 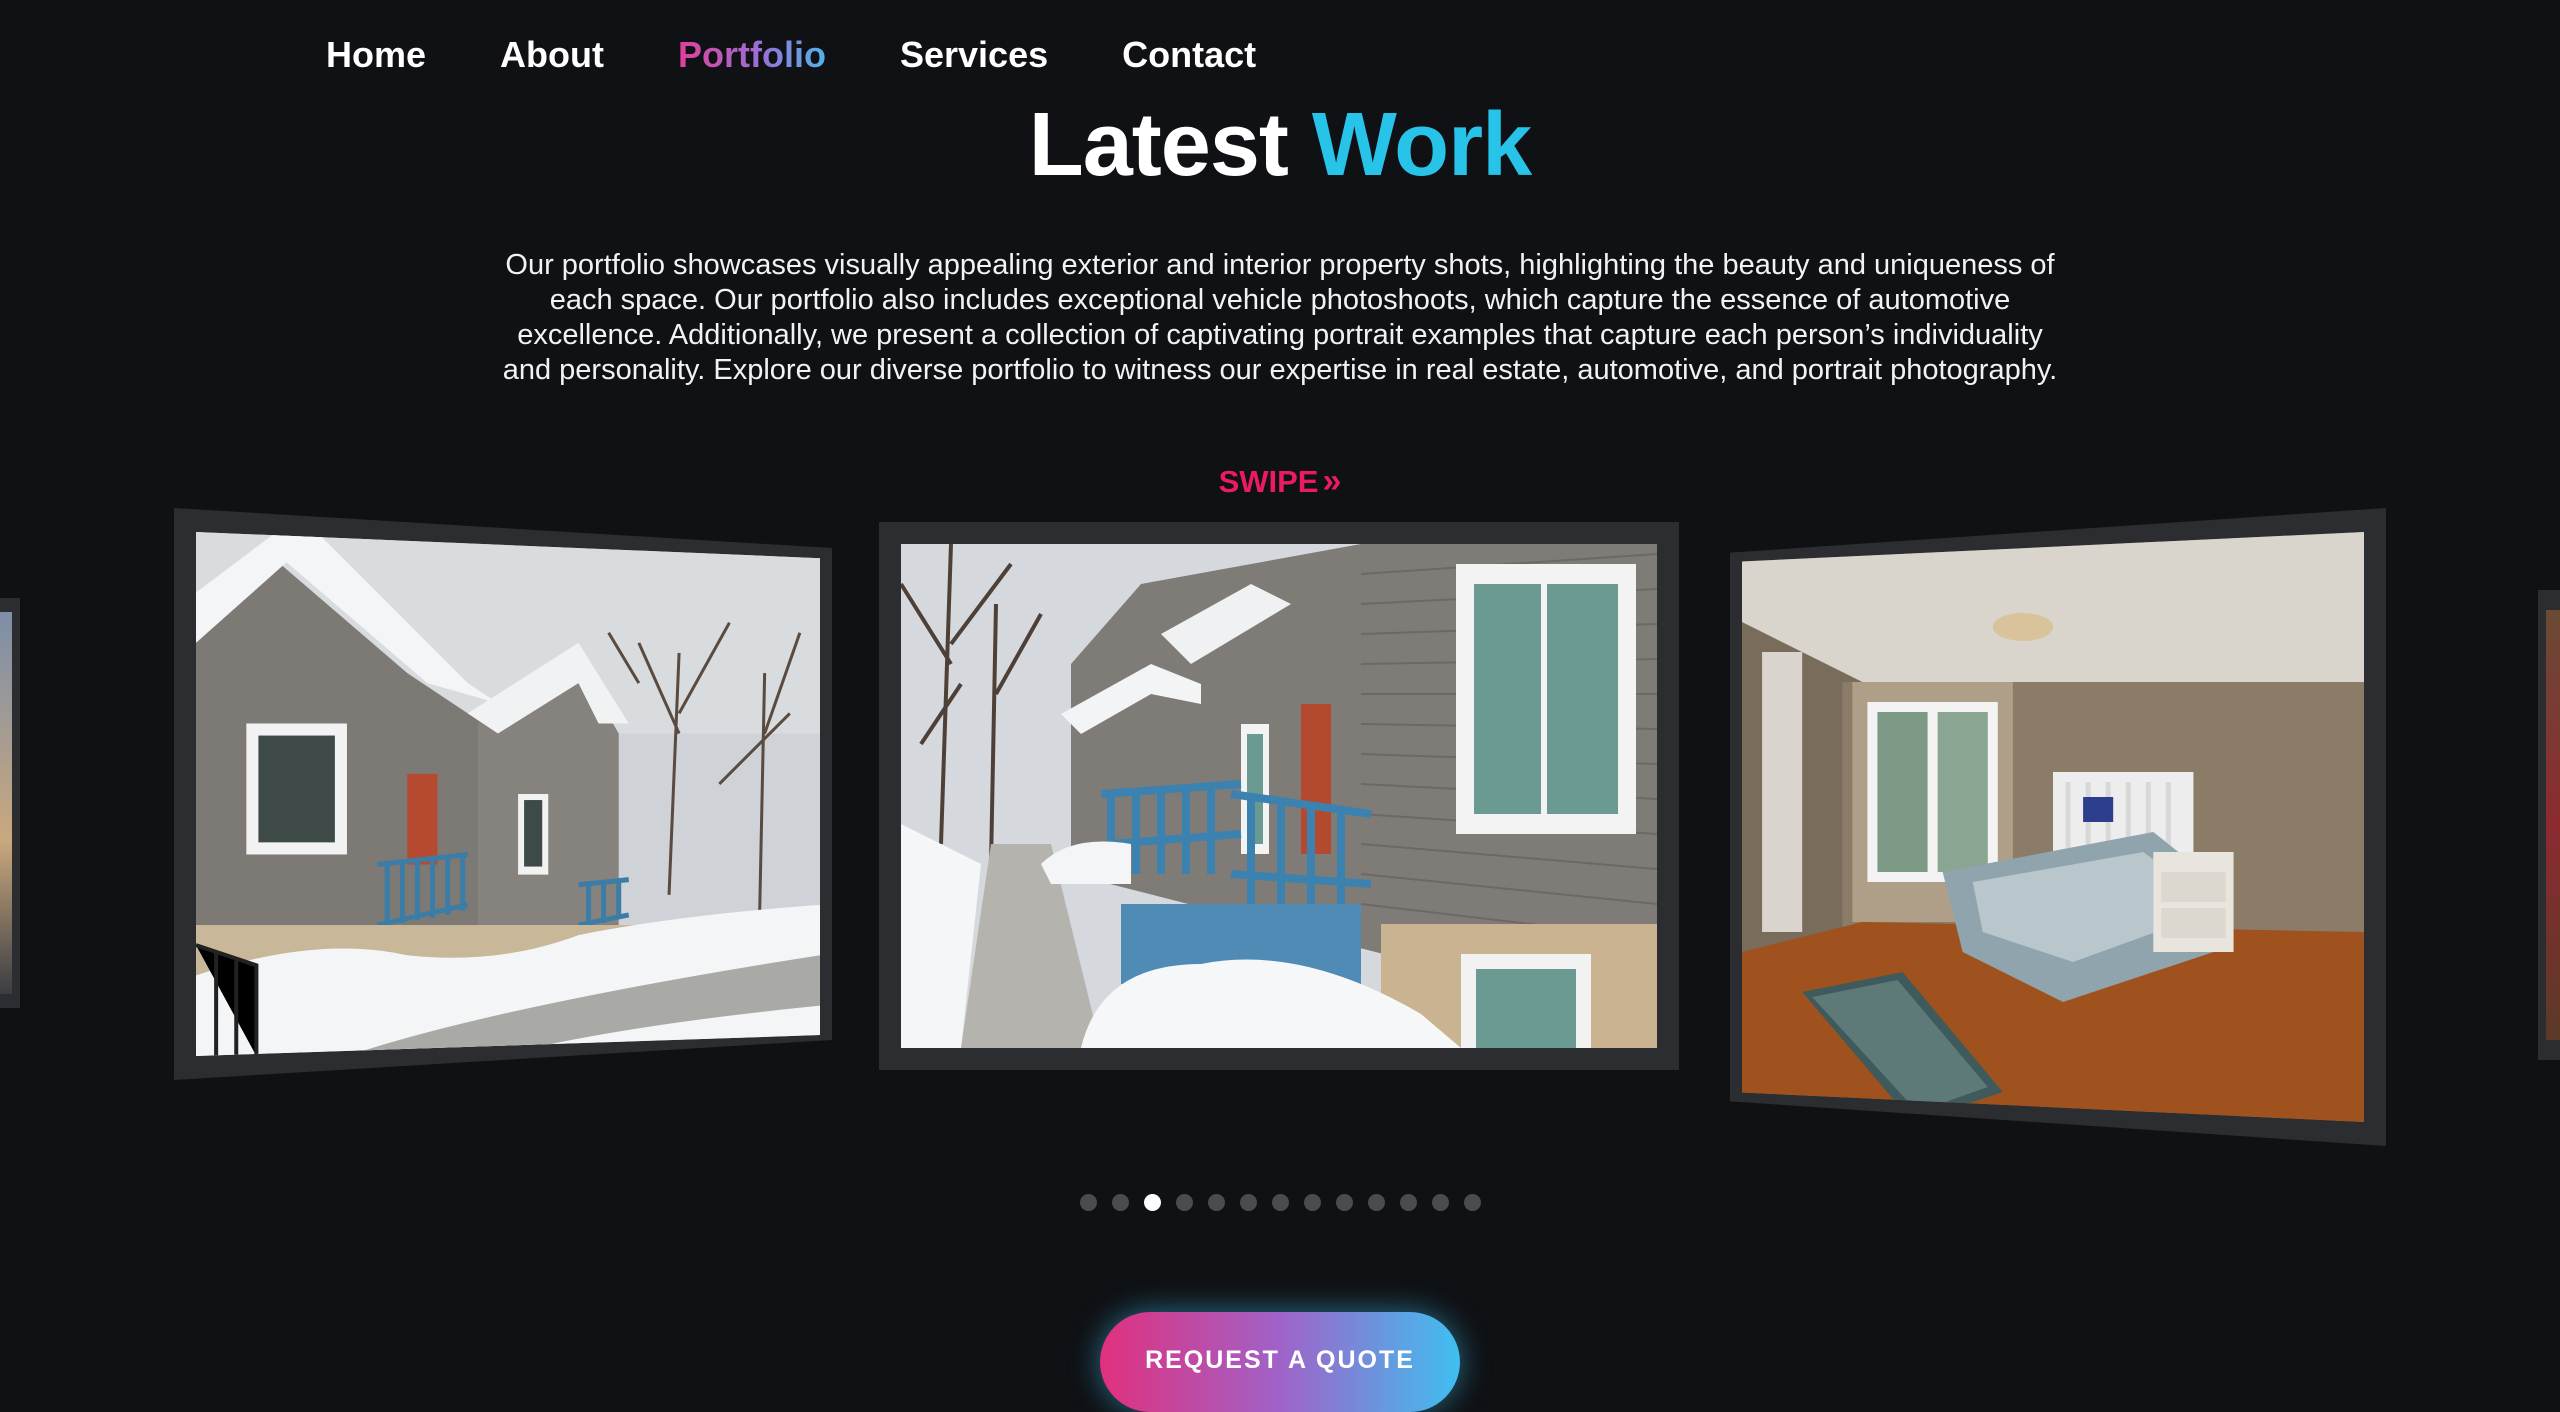 What do you see at coordinates (752, 55) in the screenshot?
I see `nav-portfolio: Portfolio` at bounding box center [752, 55].